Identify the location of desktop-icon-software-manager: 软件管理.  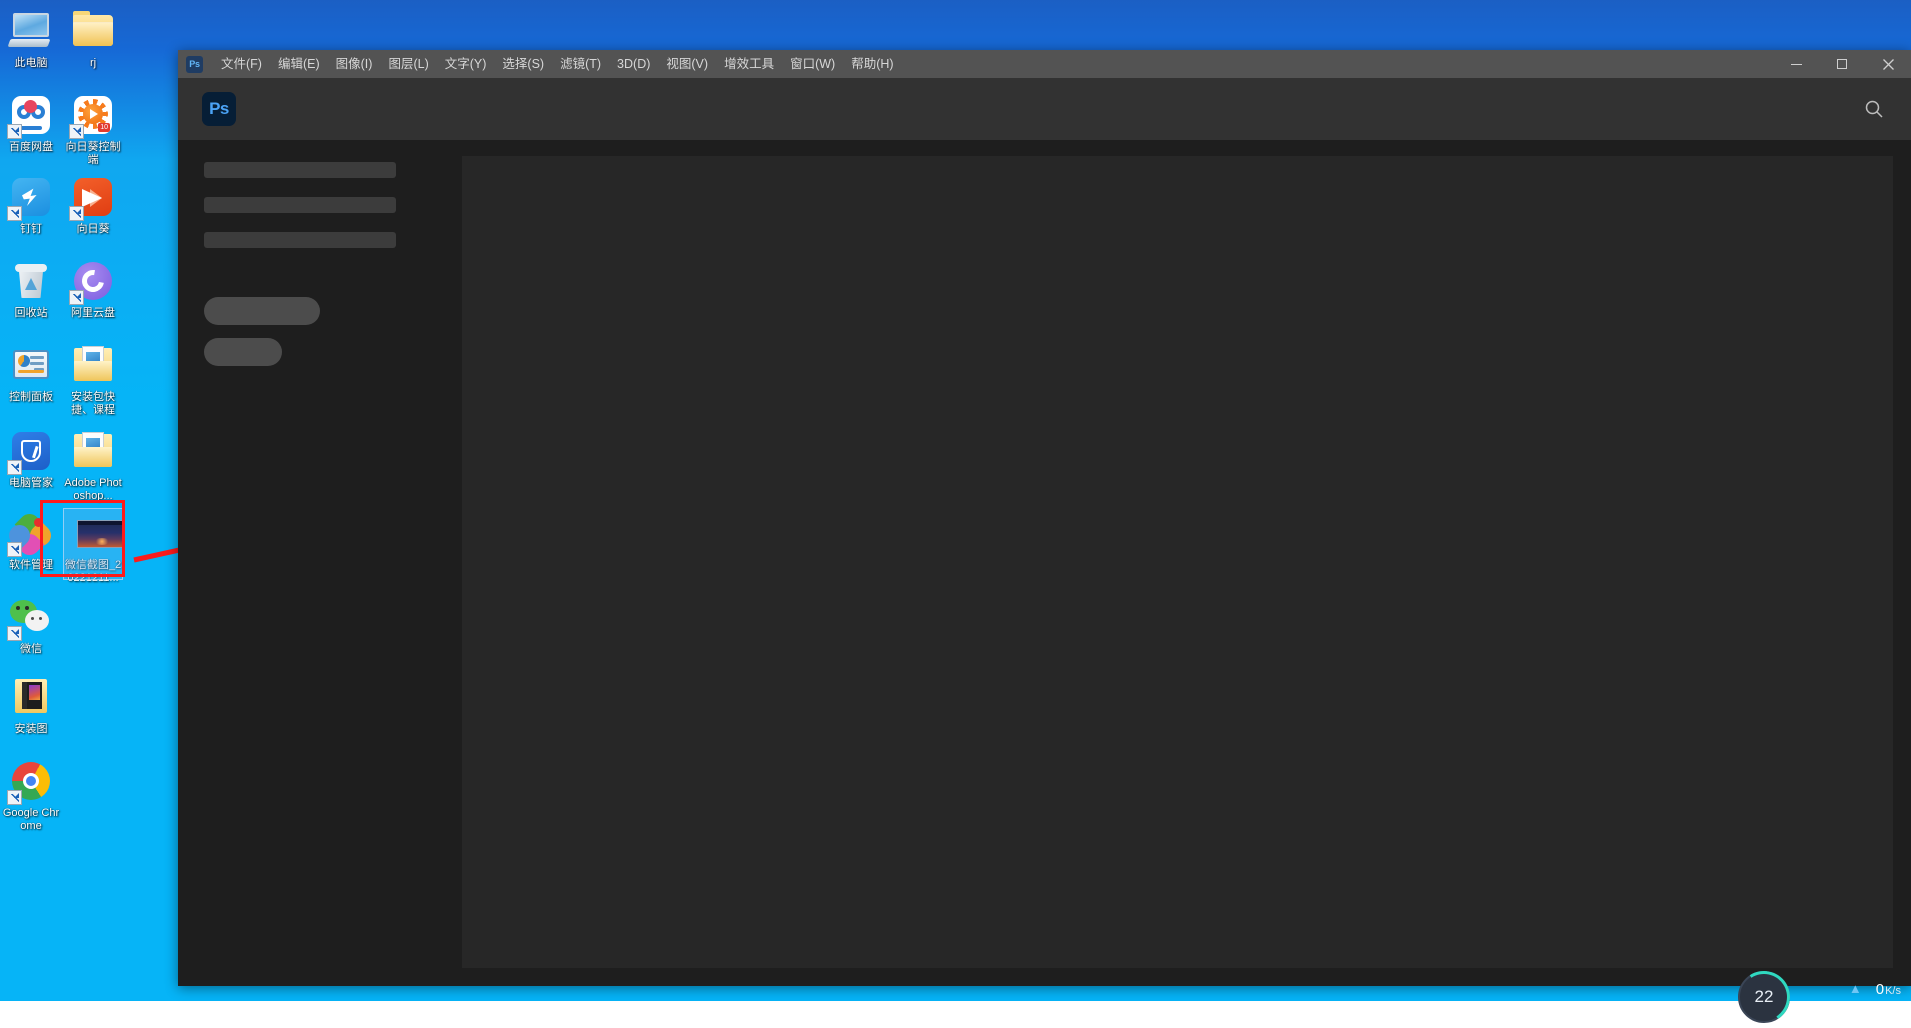
(31, 541).